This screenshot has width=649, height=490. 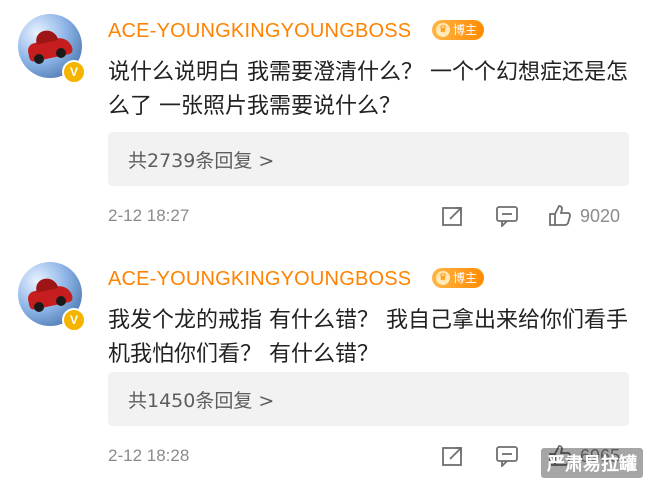 I want to click on reply-summary: 共2739条回复 >, so click(x=368, y=159).